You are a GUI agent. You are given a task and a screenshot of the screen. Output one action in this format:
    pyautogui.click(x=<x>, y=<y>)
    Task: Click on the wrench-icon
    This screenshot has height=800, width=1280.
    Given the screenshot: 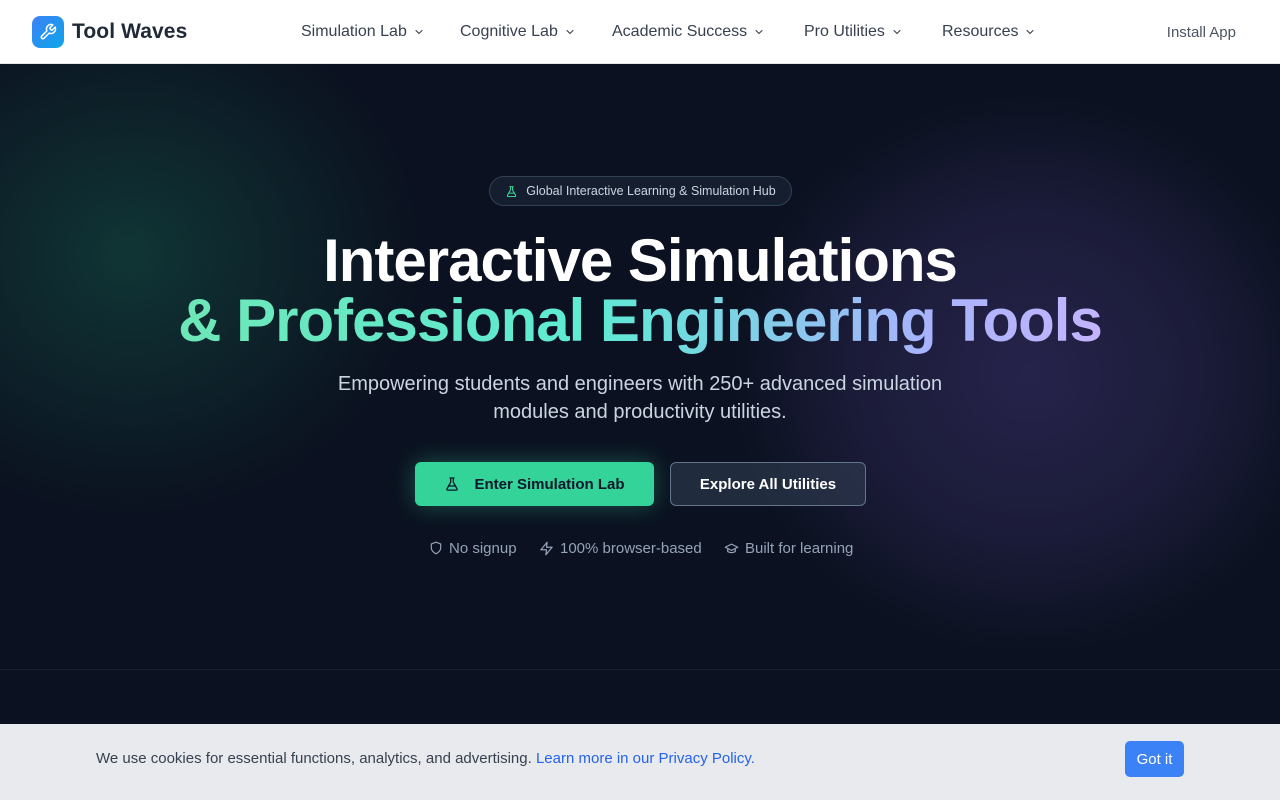 What is the action you would take?
    pyautogui.click(x=48, y=32)
    